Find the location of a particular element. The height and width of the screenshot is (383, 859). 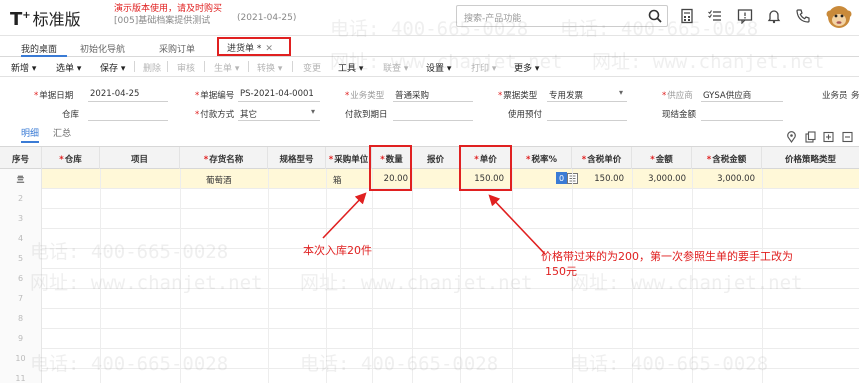

biz-type-underline is located at coordinates (433, 101).